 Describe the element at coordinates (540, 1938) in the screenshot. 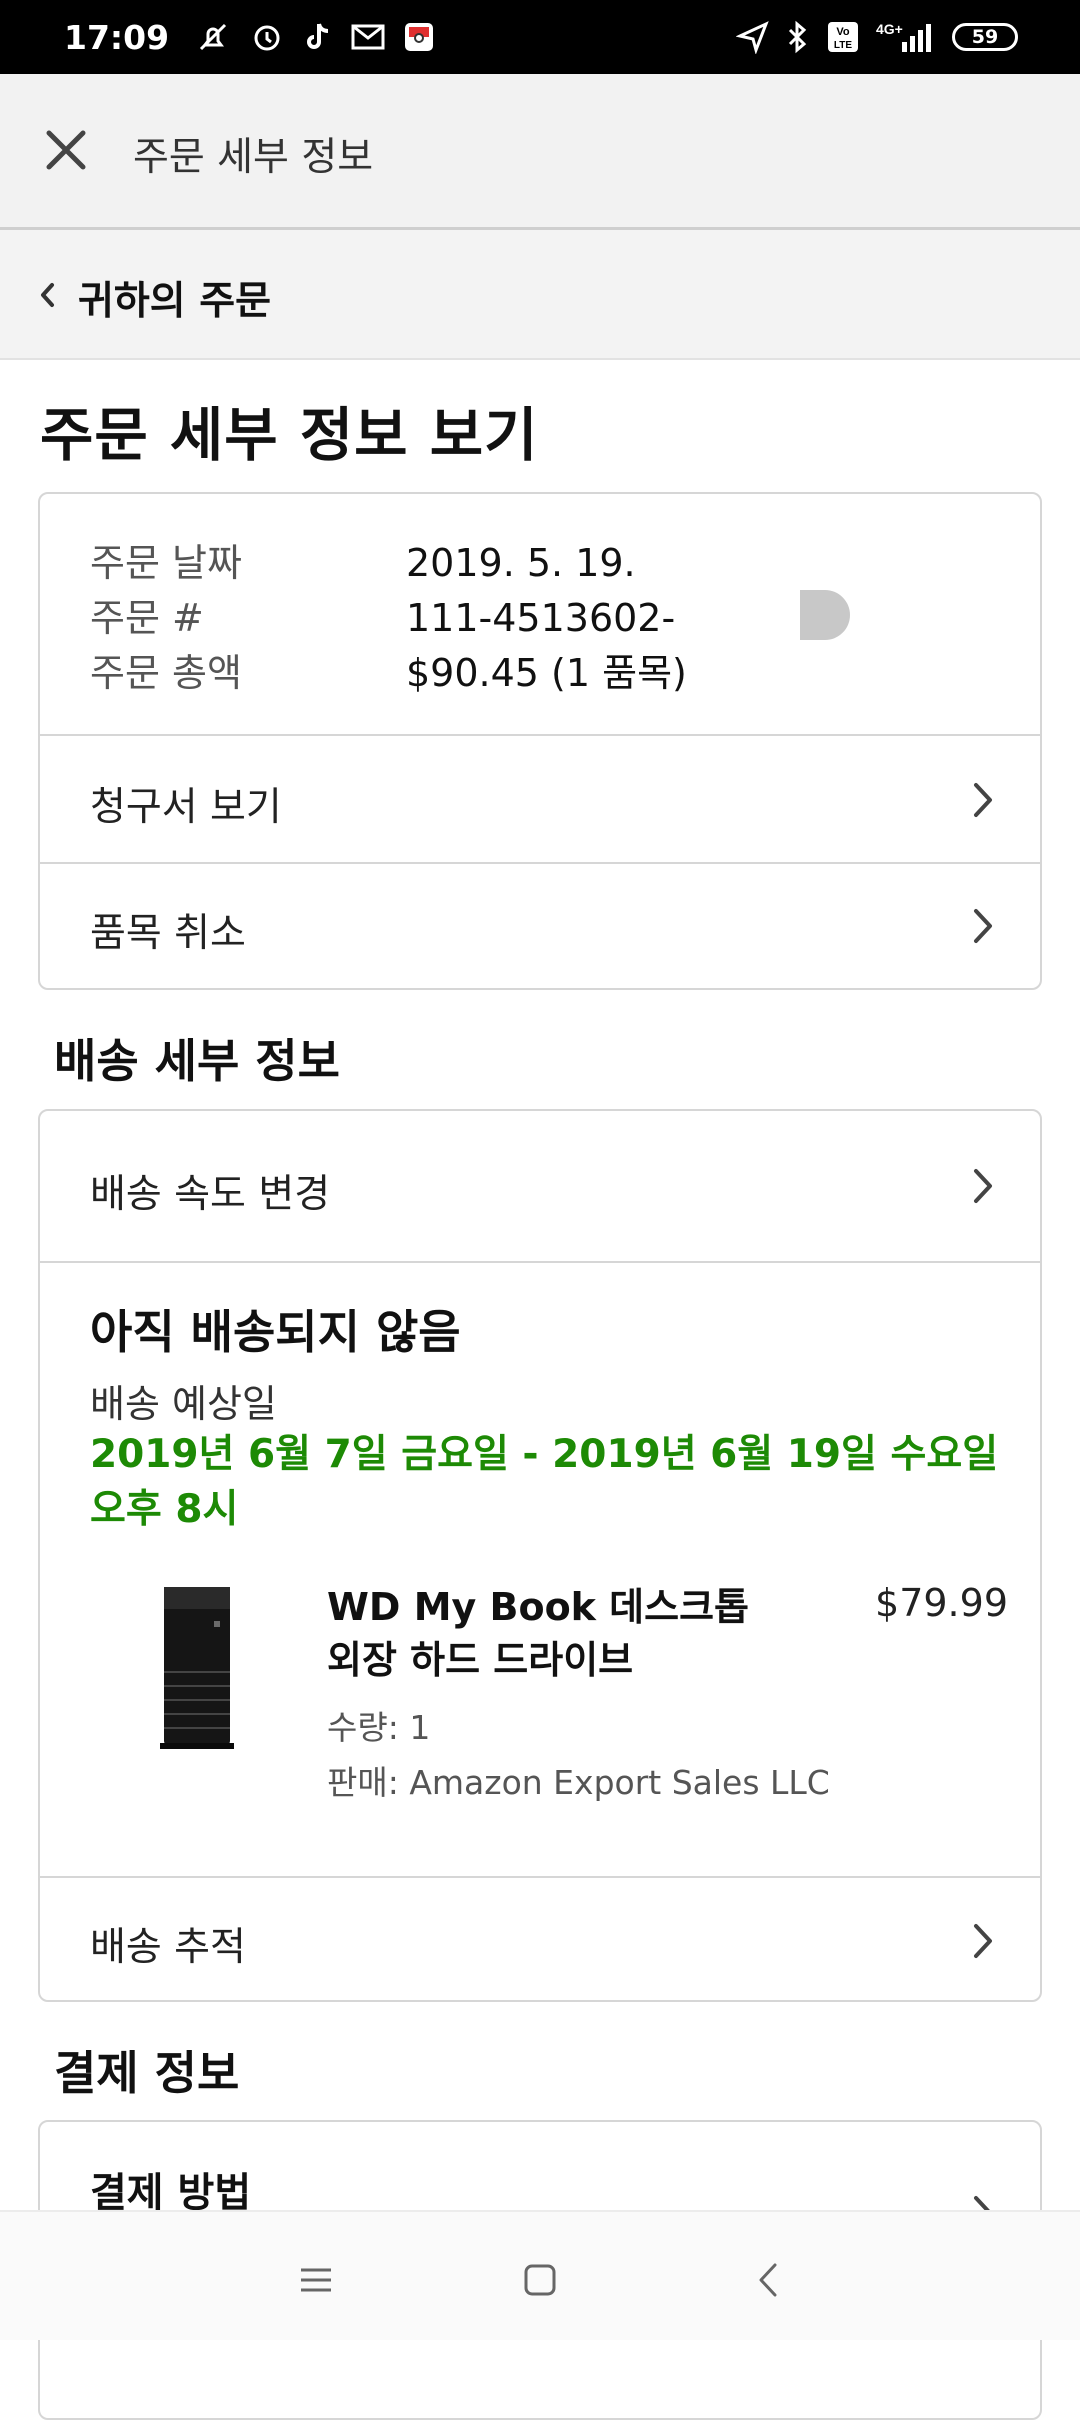

I see `track-package-row: 배송 추적` at that location.